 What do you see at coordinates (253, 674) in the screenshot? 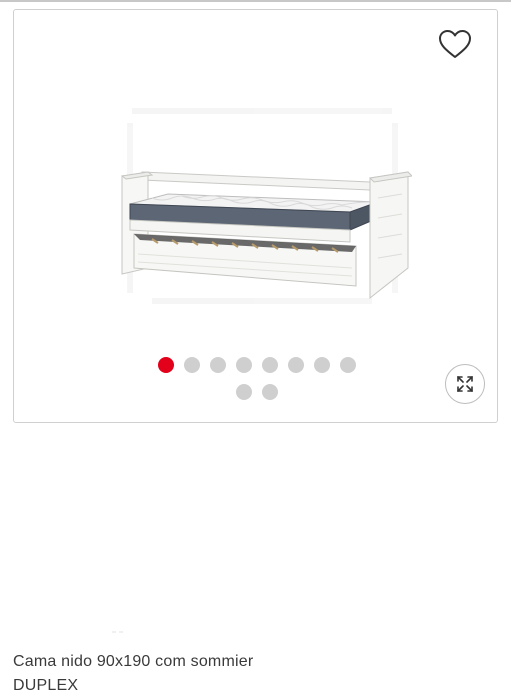
I see `product-title: Cama nido 90x190 com sommier DUPLEX` at bounding box center [253, 674].